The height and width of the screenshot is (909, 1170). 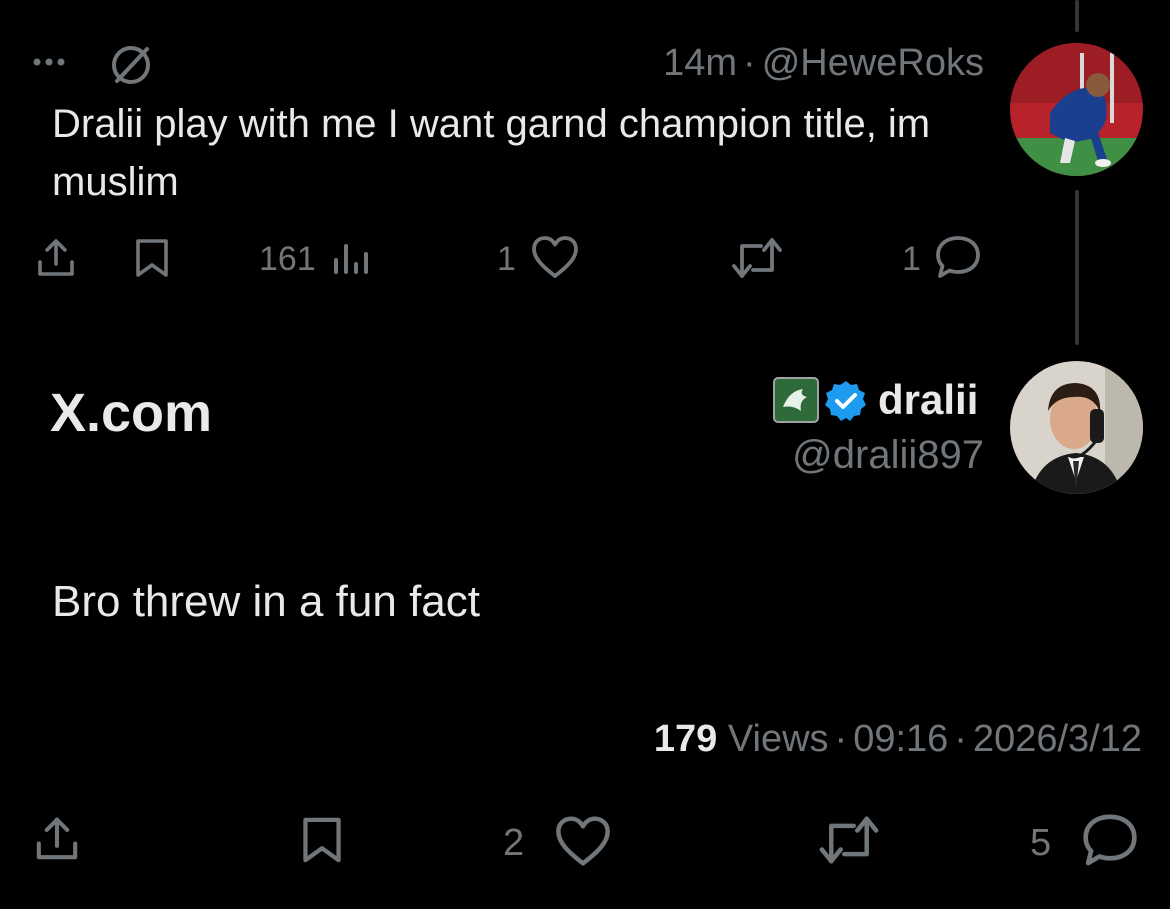 I want to click on parent-meta: 14m · @HeweRoks, so click(x=823, y=63).